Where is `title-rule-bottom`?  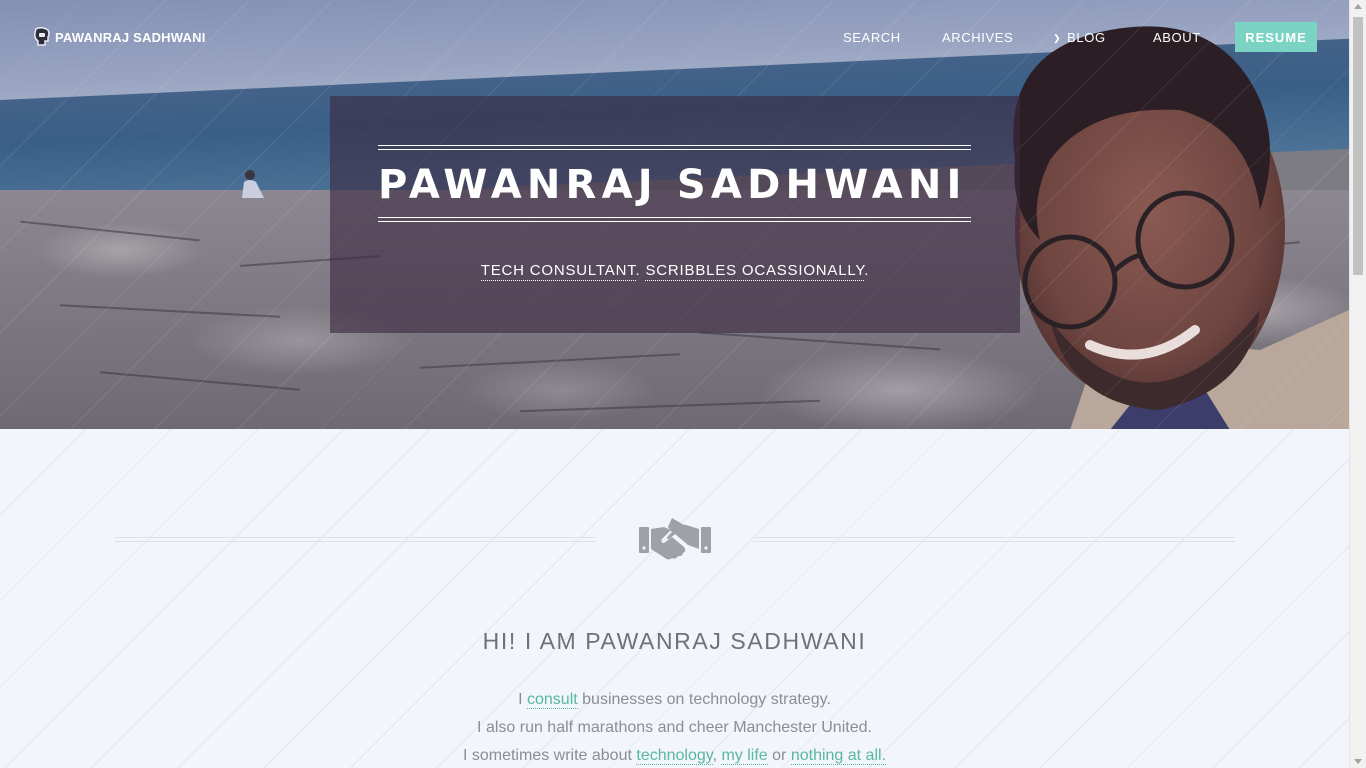 title-rule-bottom is located at coordinates (674, 219).